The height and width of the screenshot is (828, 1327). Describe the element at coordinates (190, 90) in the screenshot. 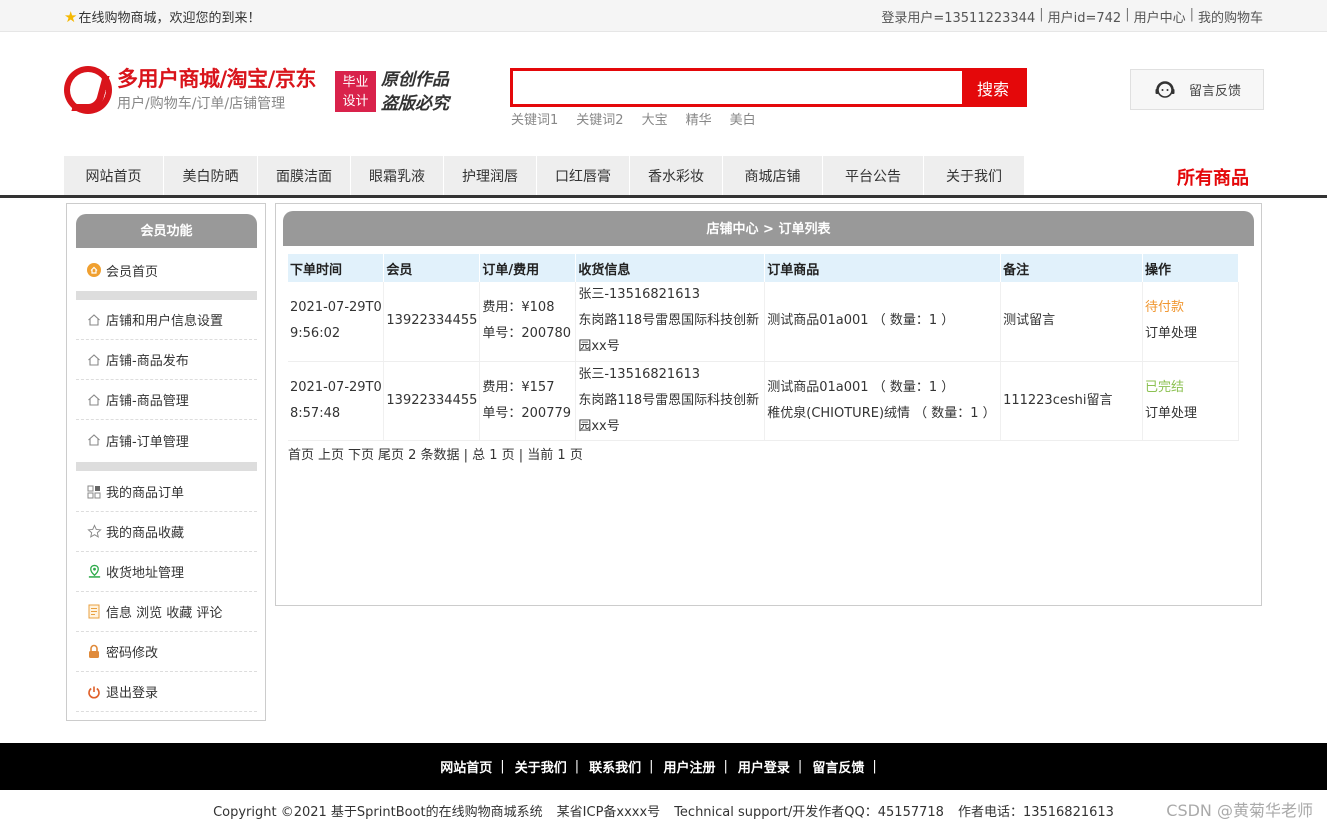

I see `site-logo: 多用户商城/淘宝/京东 用户/购物车/订单/店铺管理` at that location.